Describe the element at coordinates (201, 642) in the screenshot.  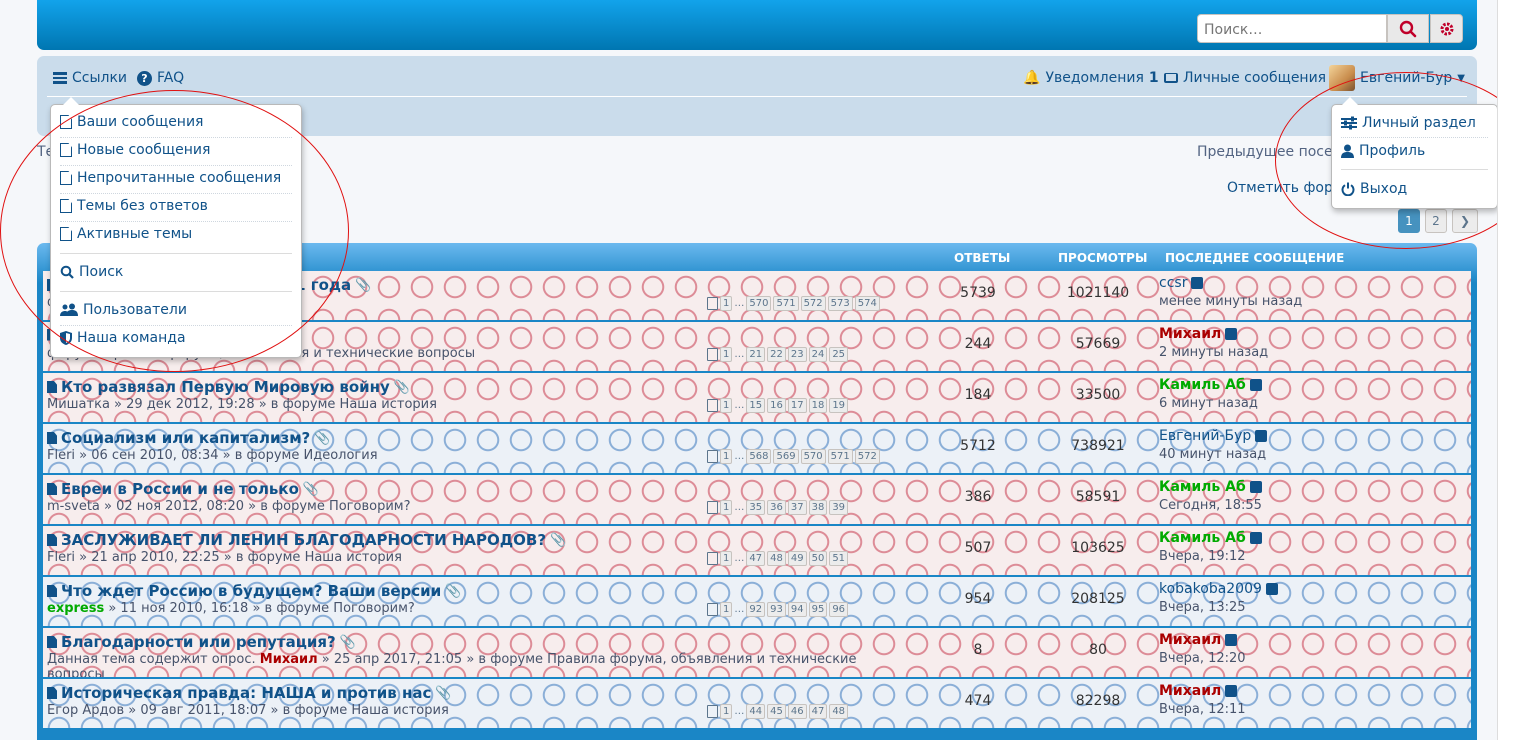
I see `topic-title-link: Благодарности или репутация? 📎` at that location.